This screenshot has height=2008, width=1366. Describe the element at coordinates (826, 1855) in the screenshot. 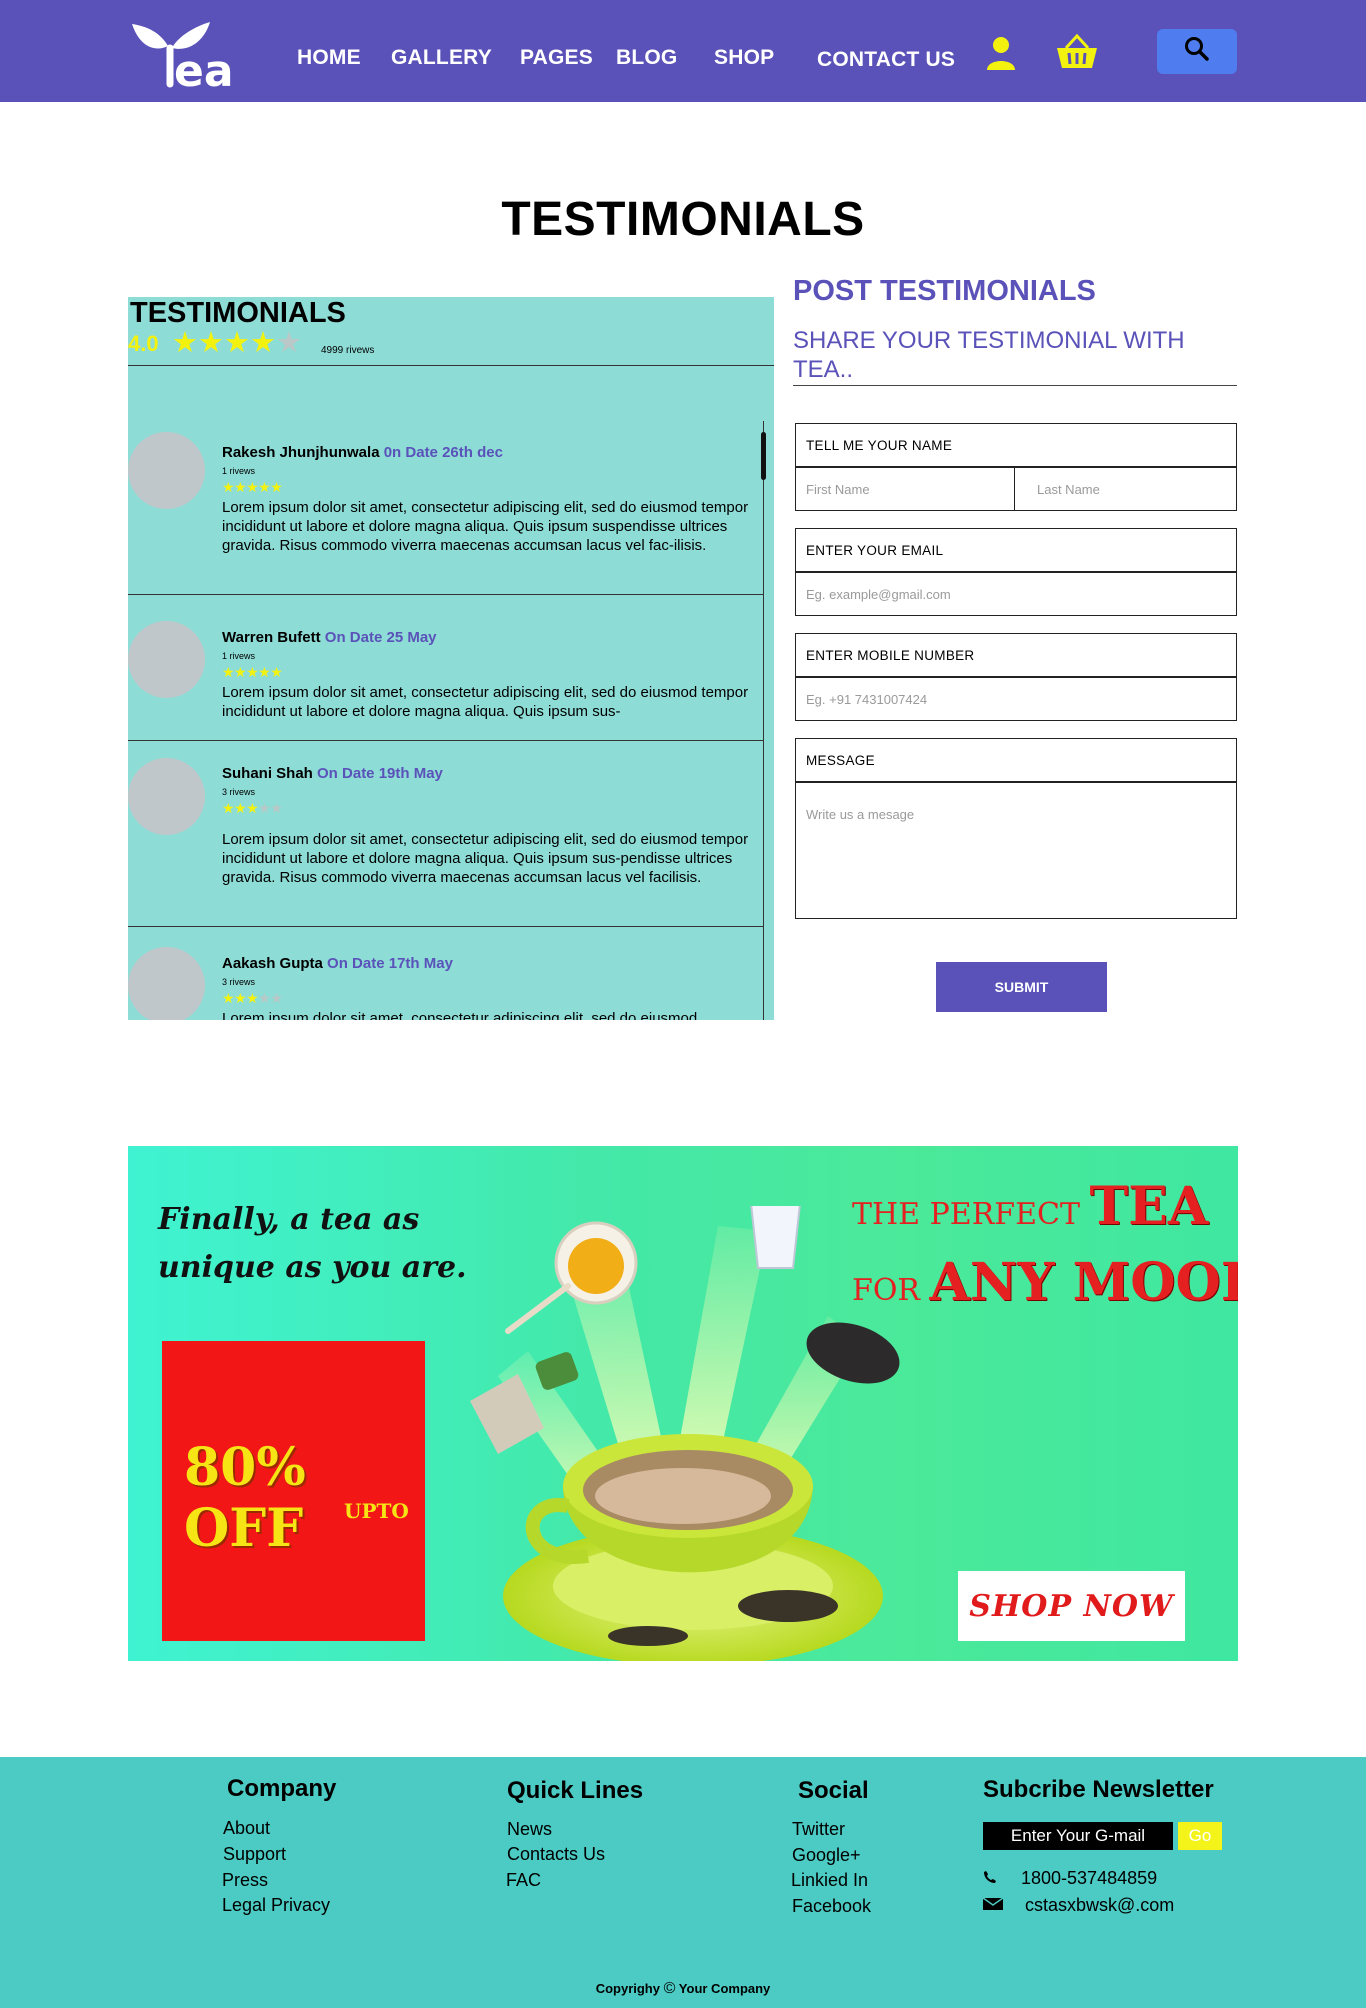

I see `footer-link-google-plus: Google+` at that location.